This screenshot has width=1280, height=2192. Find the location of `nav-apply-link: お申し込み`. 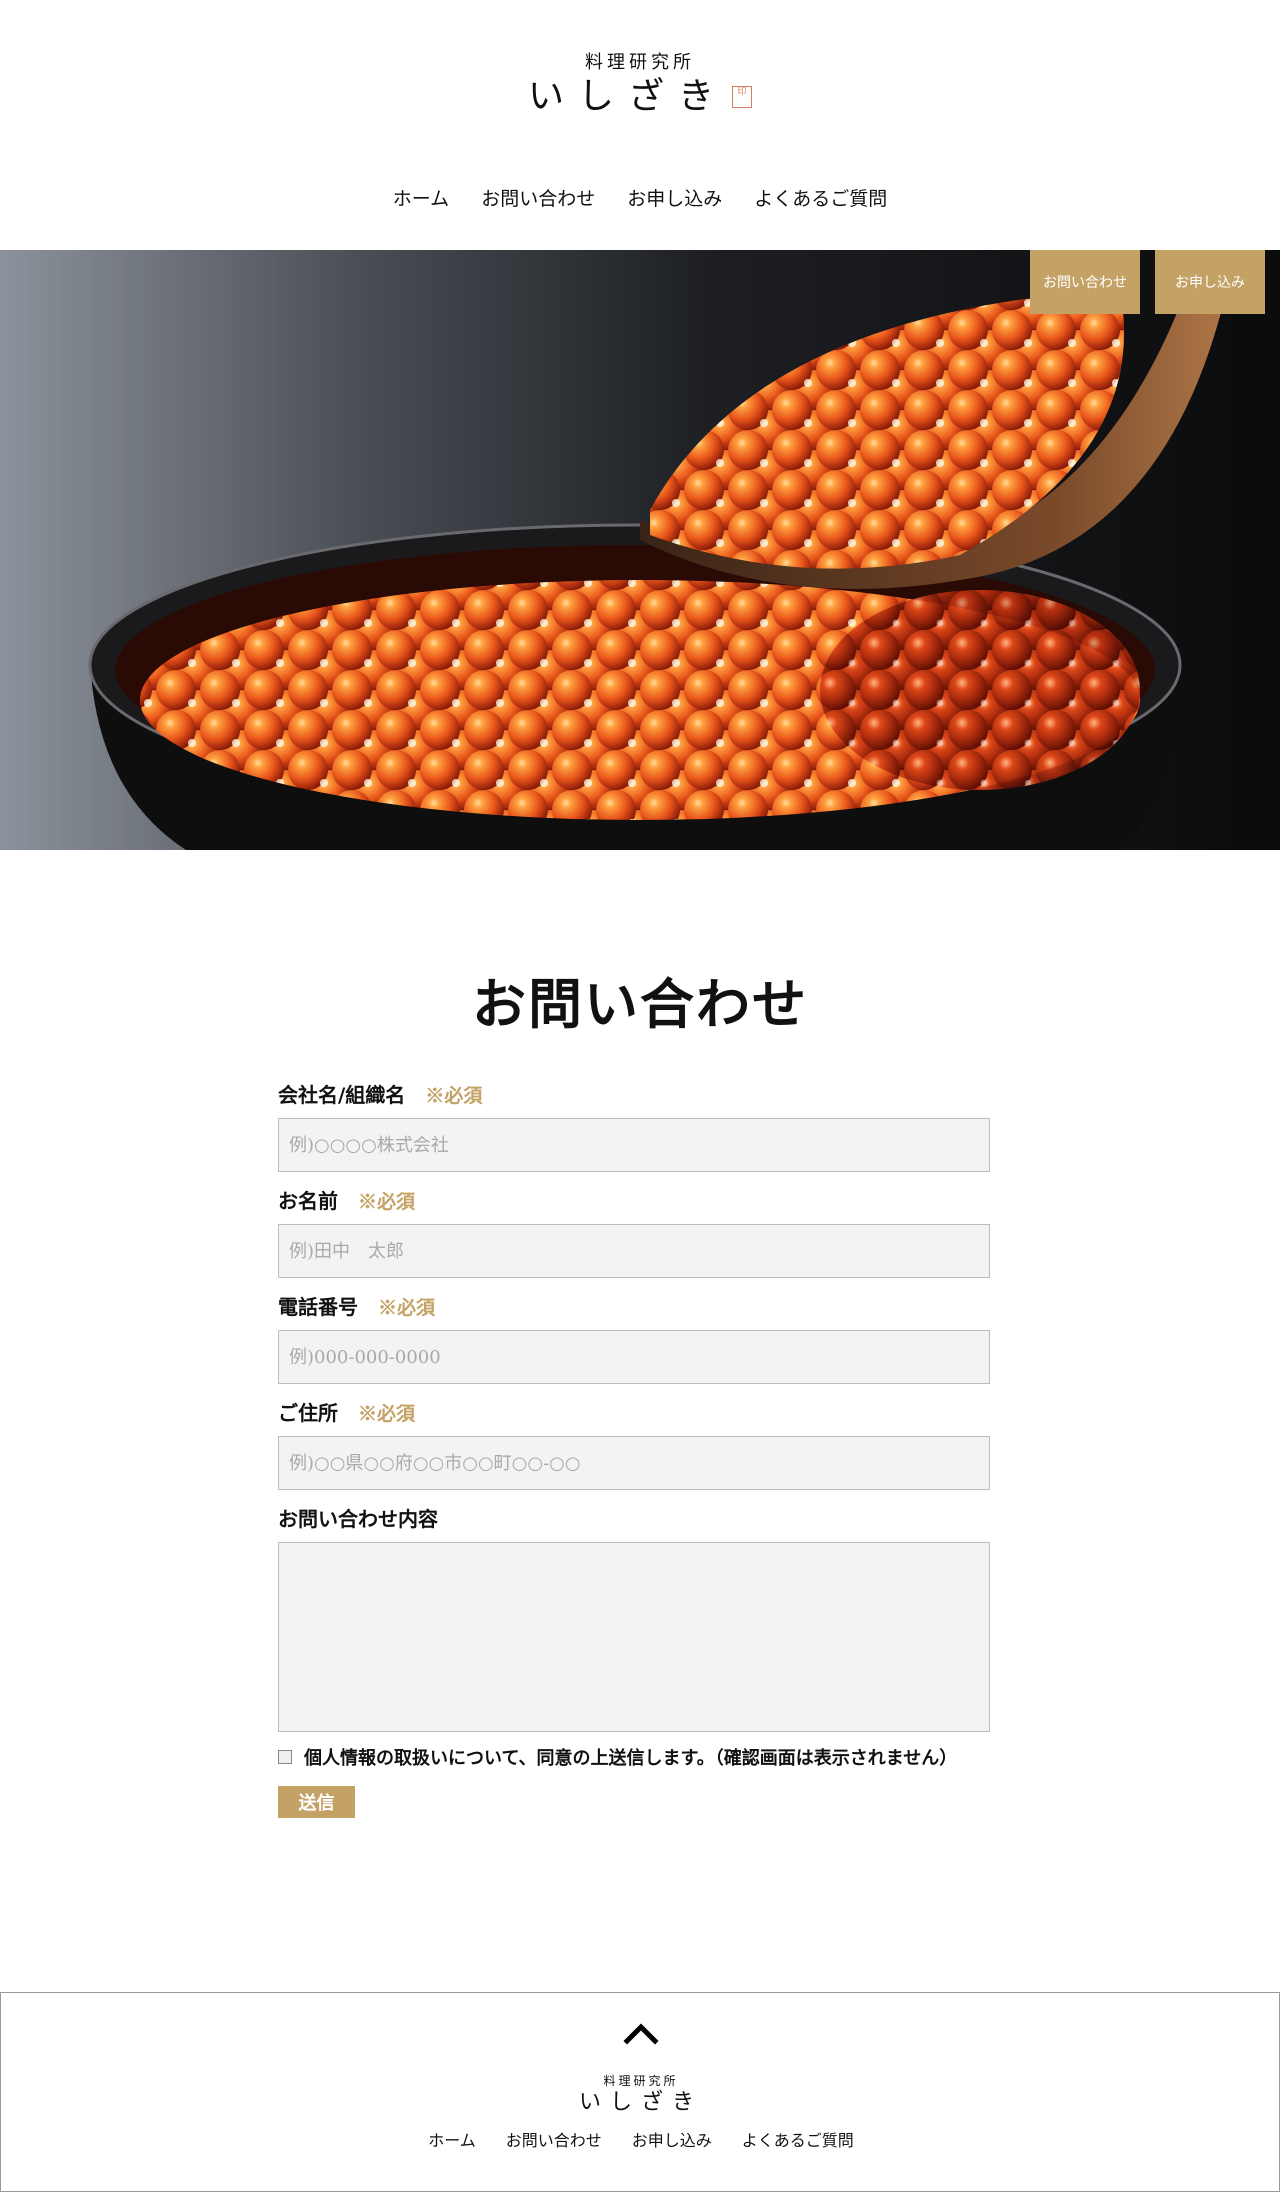

nav-apply-link: お申し込み is located at coordinates (674, 197).